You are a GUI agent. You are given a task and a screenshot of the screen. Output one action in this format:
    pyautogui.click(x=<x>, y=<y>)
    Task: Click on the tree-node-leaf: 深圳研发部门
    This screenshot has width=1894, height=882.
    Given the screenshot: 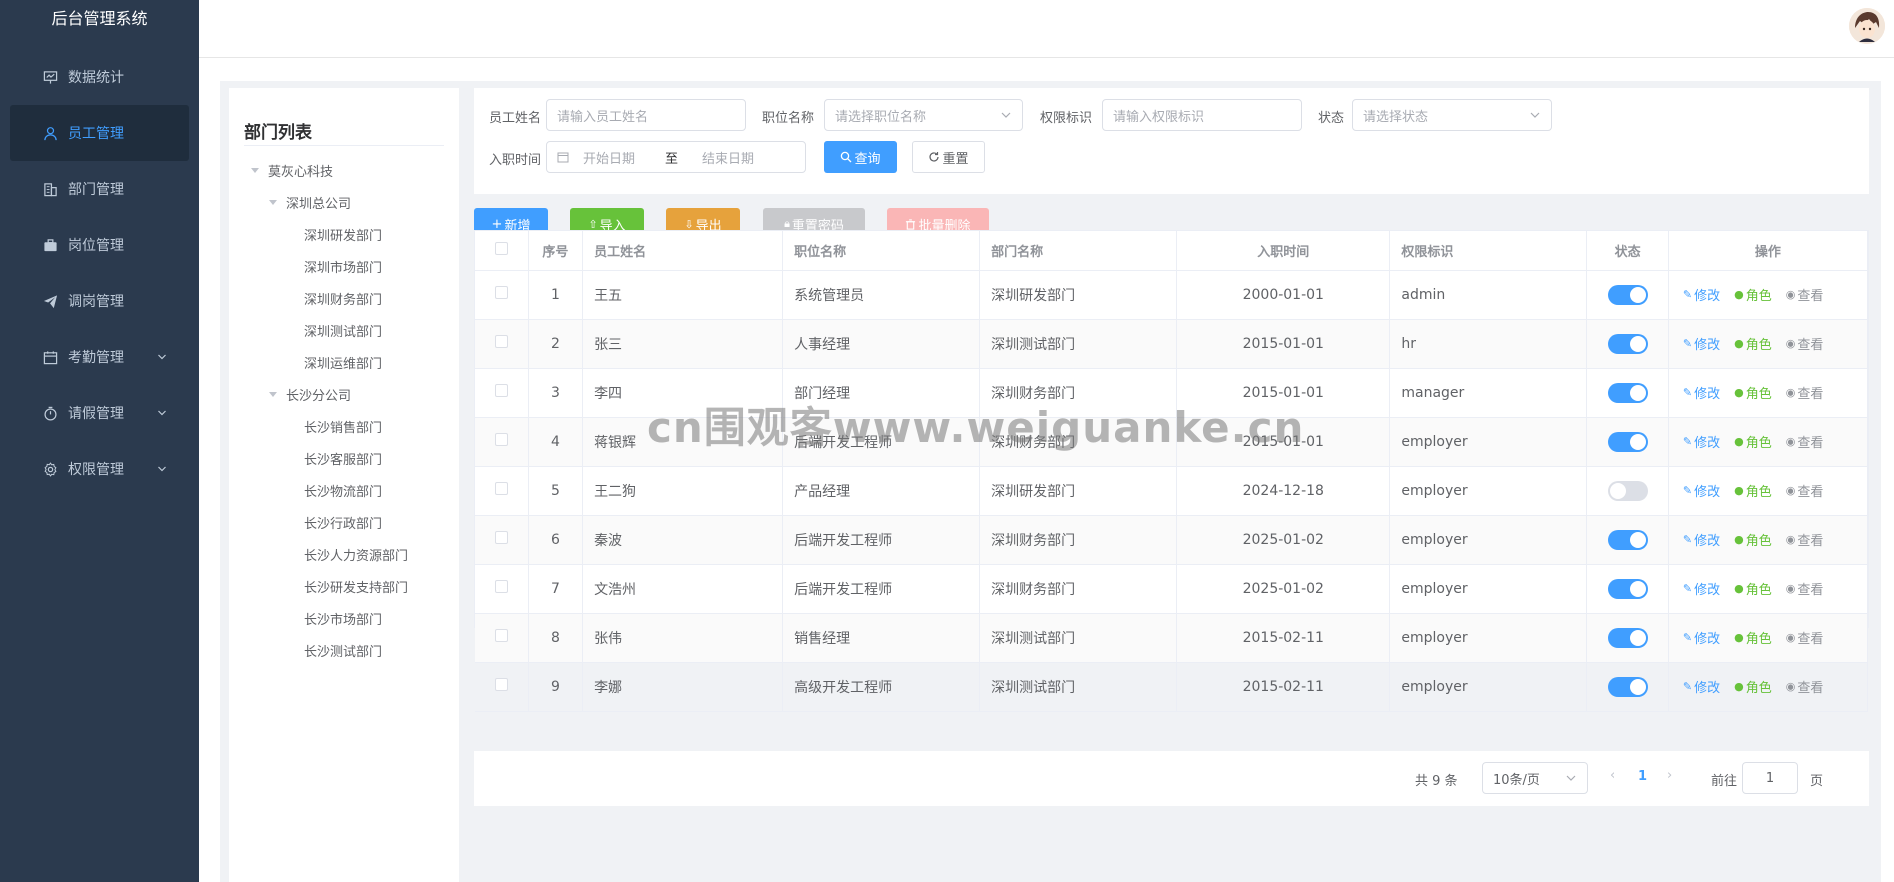 What is the action you would take?
    pyautogui.click(x=343, y=234)
    